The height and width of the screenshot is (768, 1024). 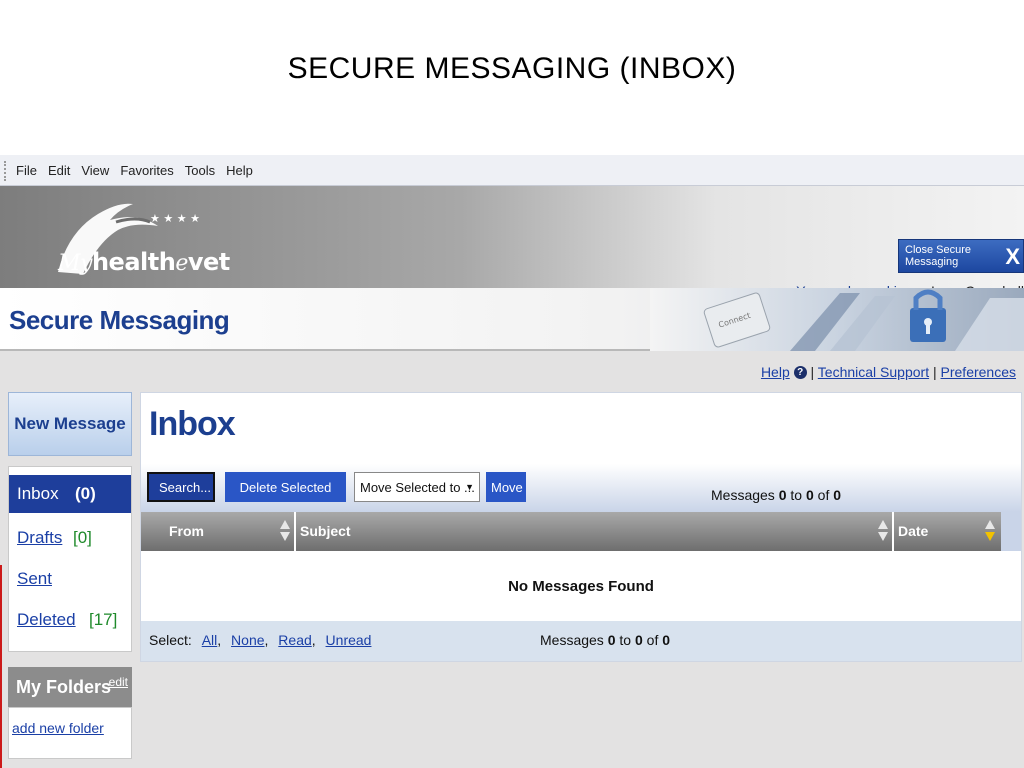 What do you see at coordinates (512, 68) in the screenshot?
I see `slide-title: SECURE MESSAGING (INBOX)` at bounding box center [512, 68].